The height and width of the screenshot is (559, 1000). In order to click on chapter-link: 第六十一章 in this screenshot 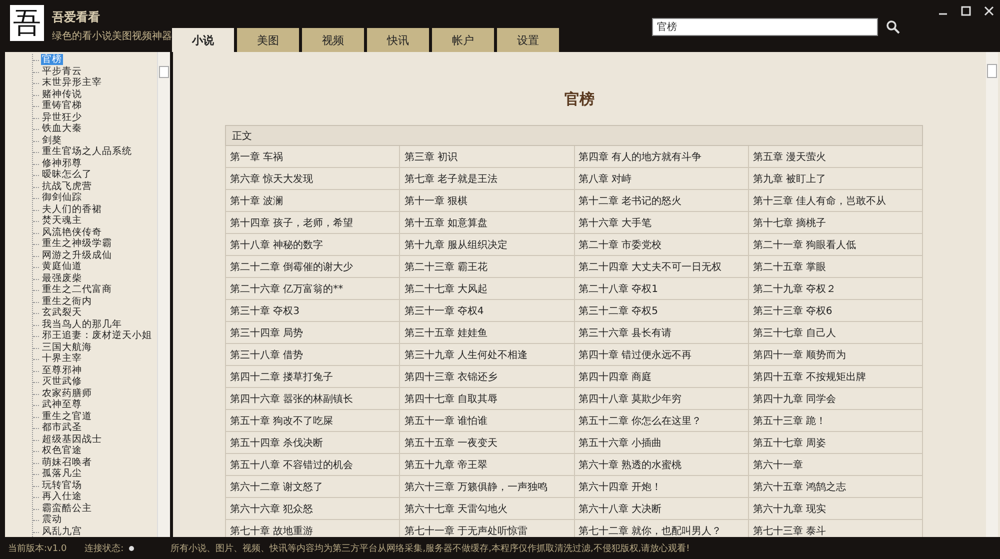, I will do `click(835, 465)`.